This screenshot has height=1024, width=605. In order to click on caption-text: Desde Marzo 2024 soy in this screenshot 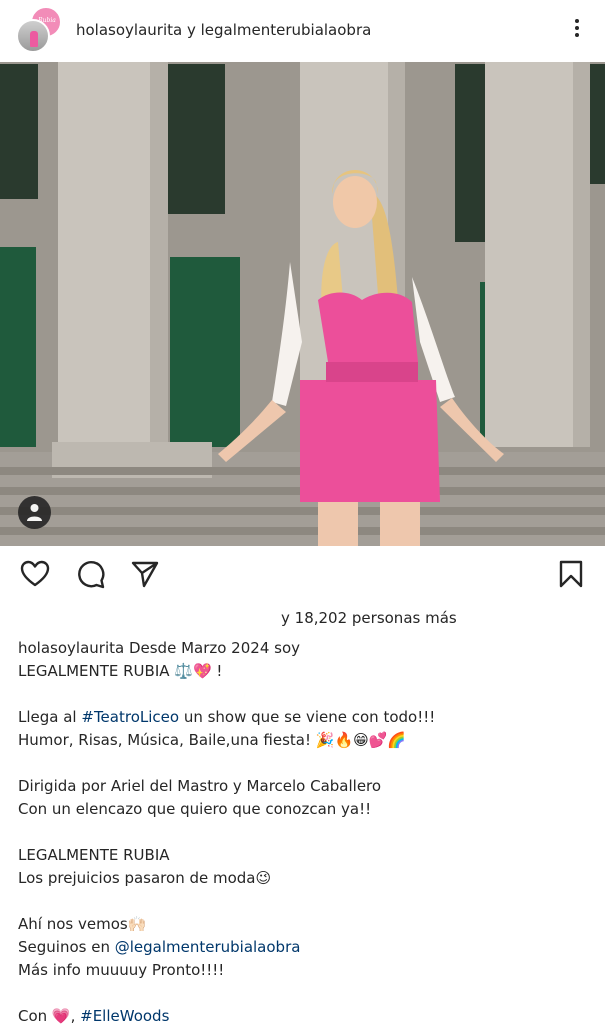, I will do `click(212, 648)`.